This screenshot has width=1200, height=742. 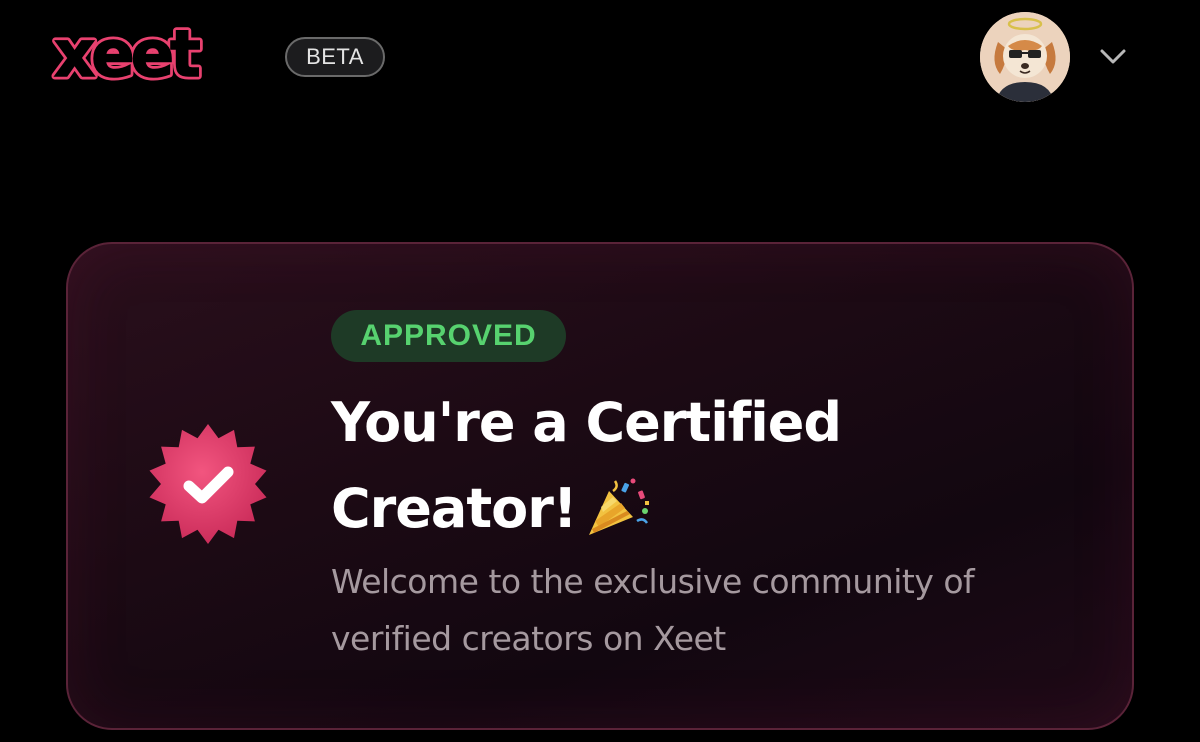 I want to click on user-avatar, so click(x=1025, y=57).